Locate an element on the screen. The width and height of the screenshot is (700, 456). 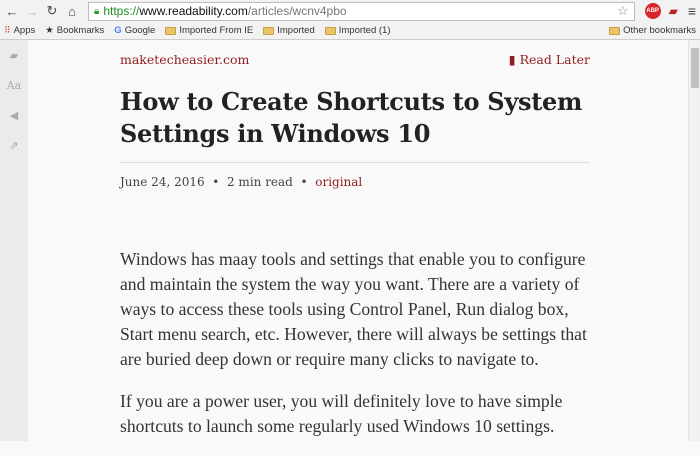
bookmark-label: Apps is located at coordinates (24, 30).